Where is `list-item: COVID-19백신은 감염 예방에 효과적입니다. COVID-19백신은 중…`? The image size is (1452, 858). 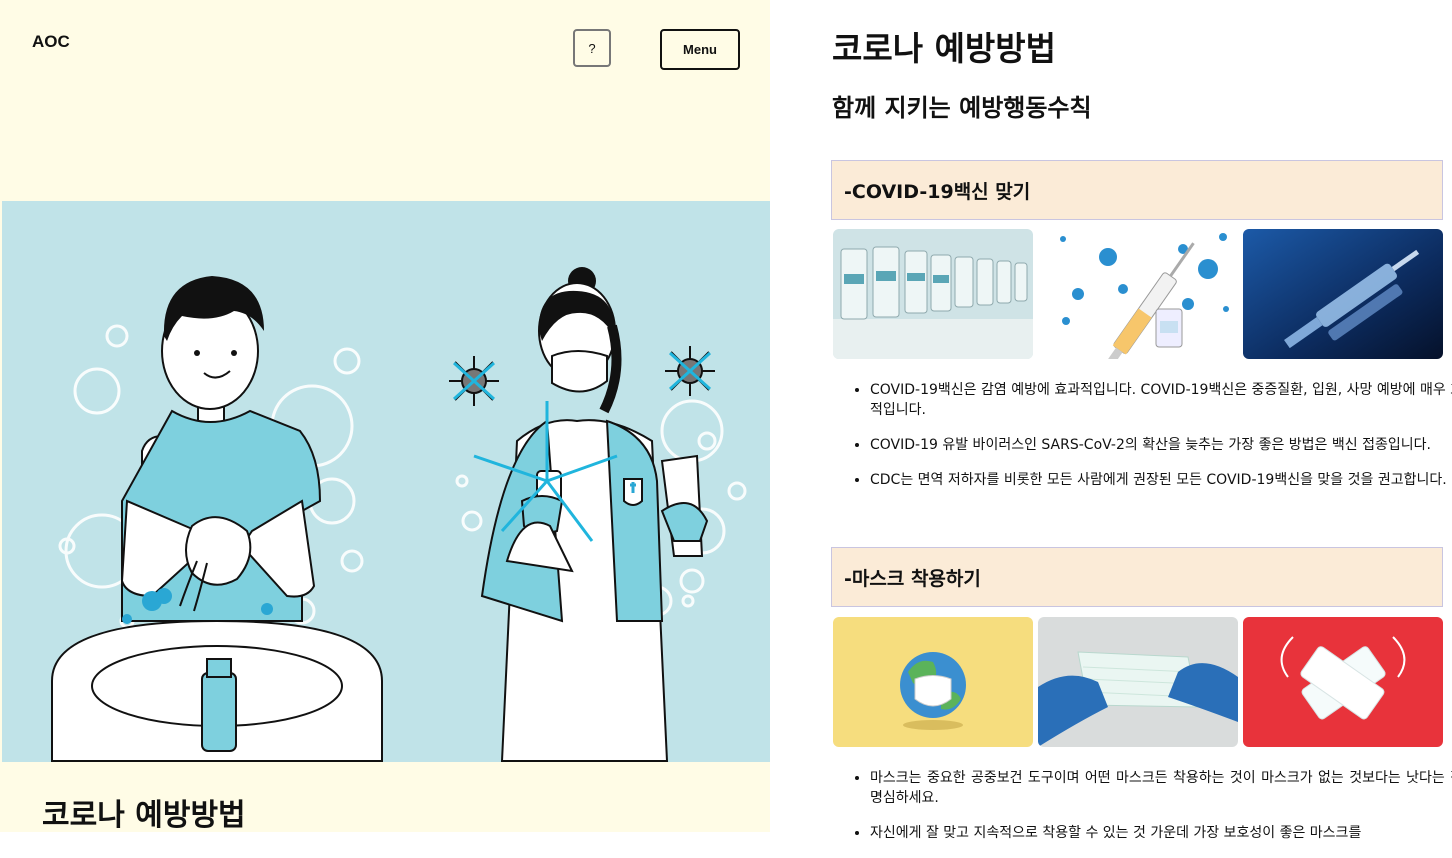 list-item: COVID-19백신은 감염 예방에 효과적입니다. COVID-19백신은 중… is located at coordinates (1161, 400).